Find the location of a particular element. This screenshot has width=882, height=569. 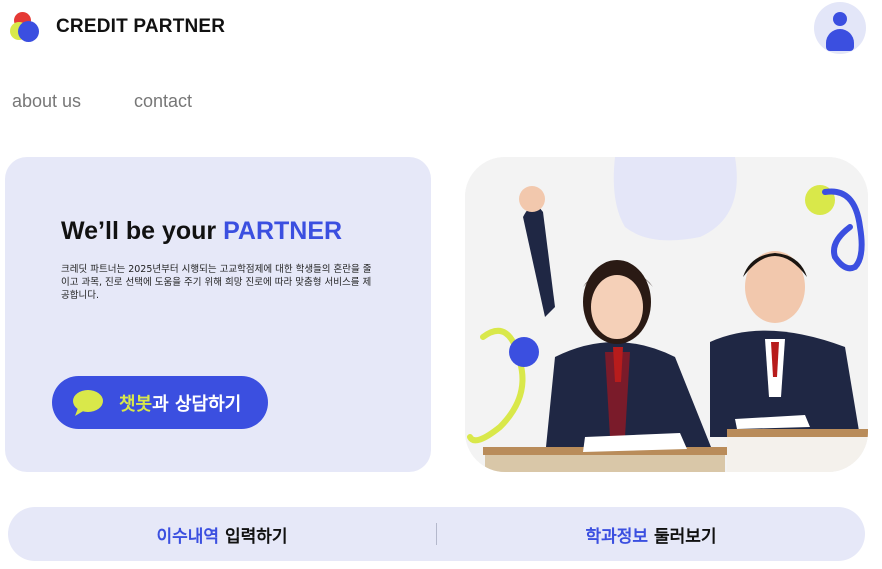

logo-icon is located at coordinates (26, 28).